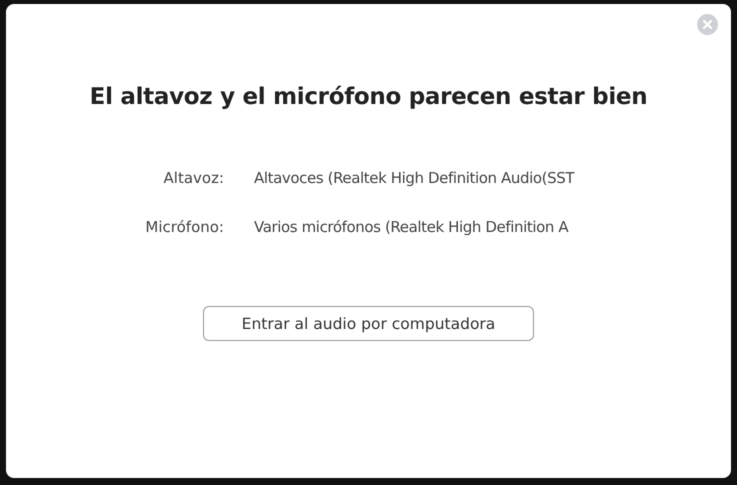  What do you see at coordinates (368, 323) in the screenshot?
I see `join-audio-button: Entrar al audio por computadora` at bounding box center [368, 323].